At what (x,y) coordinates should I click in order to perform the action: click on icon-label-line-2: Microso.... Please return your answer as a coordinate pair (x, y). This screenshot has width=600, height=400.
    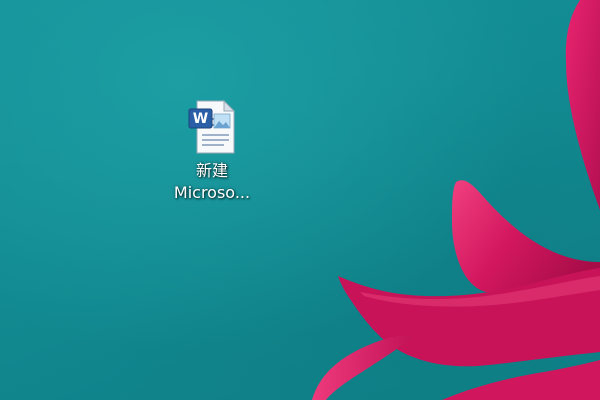
    Looking at the image, I should click on (212, 192).